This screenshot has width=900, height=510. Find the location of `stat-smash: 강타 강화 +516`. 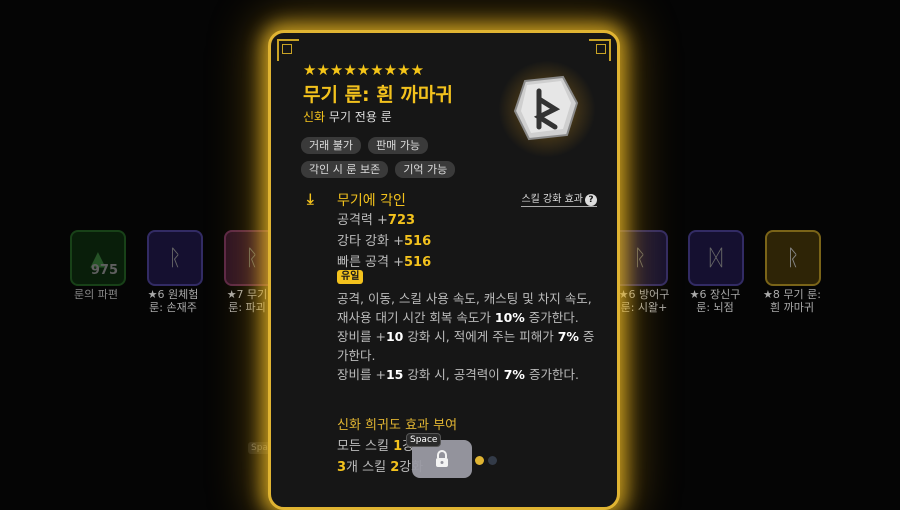

stat-smash: 강타 강화 +516 is located at coordinates (384, 241).